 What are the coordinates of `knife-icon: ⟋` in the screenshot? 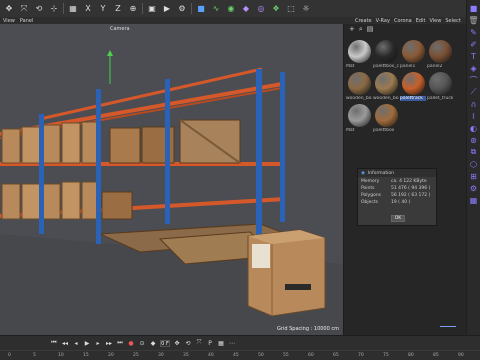 It's located at (474, 92).